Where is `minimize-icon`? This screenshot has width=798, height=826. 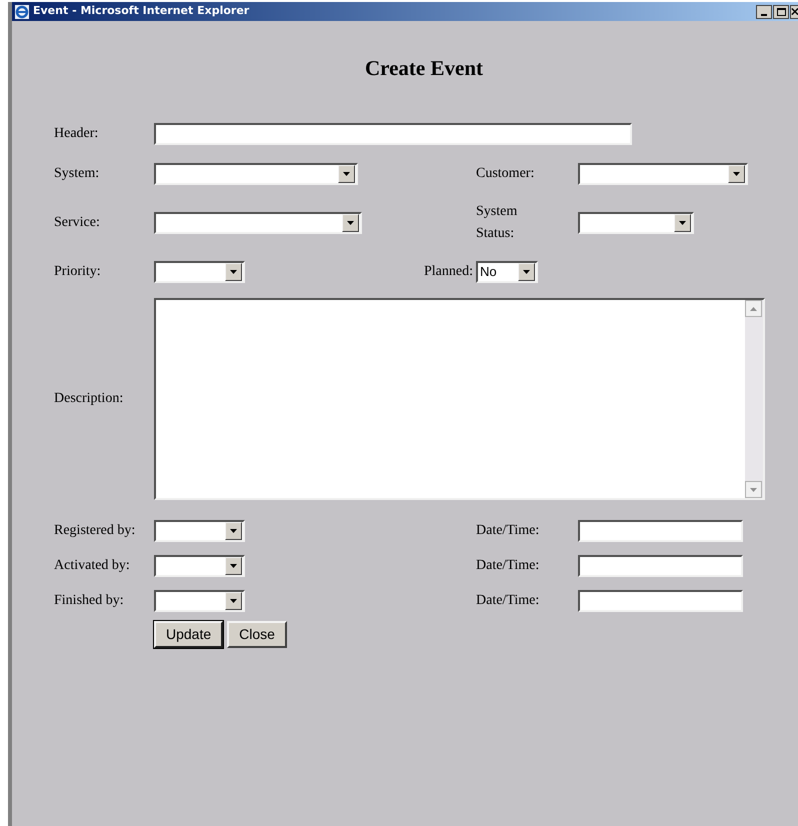
minimize-icon is located at coordinates (764, 11).